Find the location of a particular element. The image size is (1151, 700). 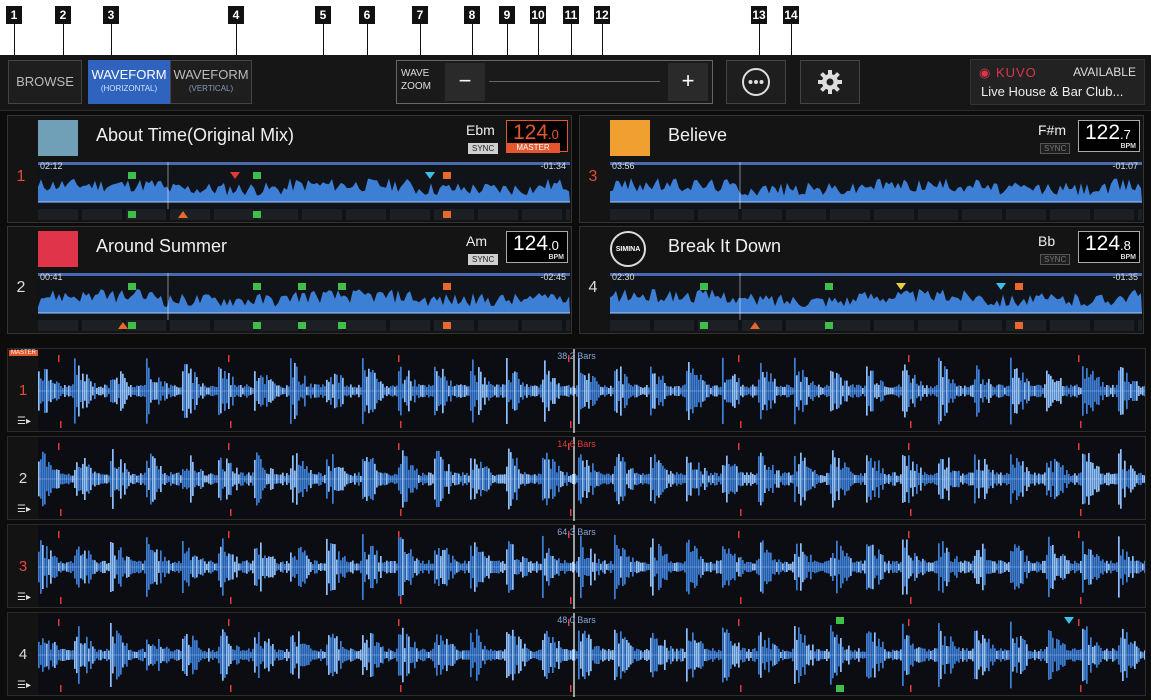

bpm-decimal: .8 is located at coordinates (1125, 245).